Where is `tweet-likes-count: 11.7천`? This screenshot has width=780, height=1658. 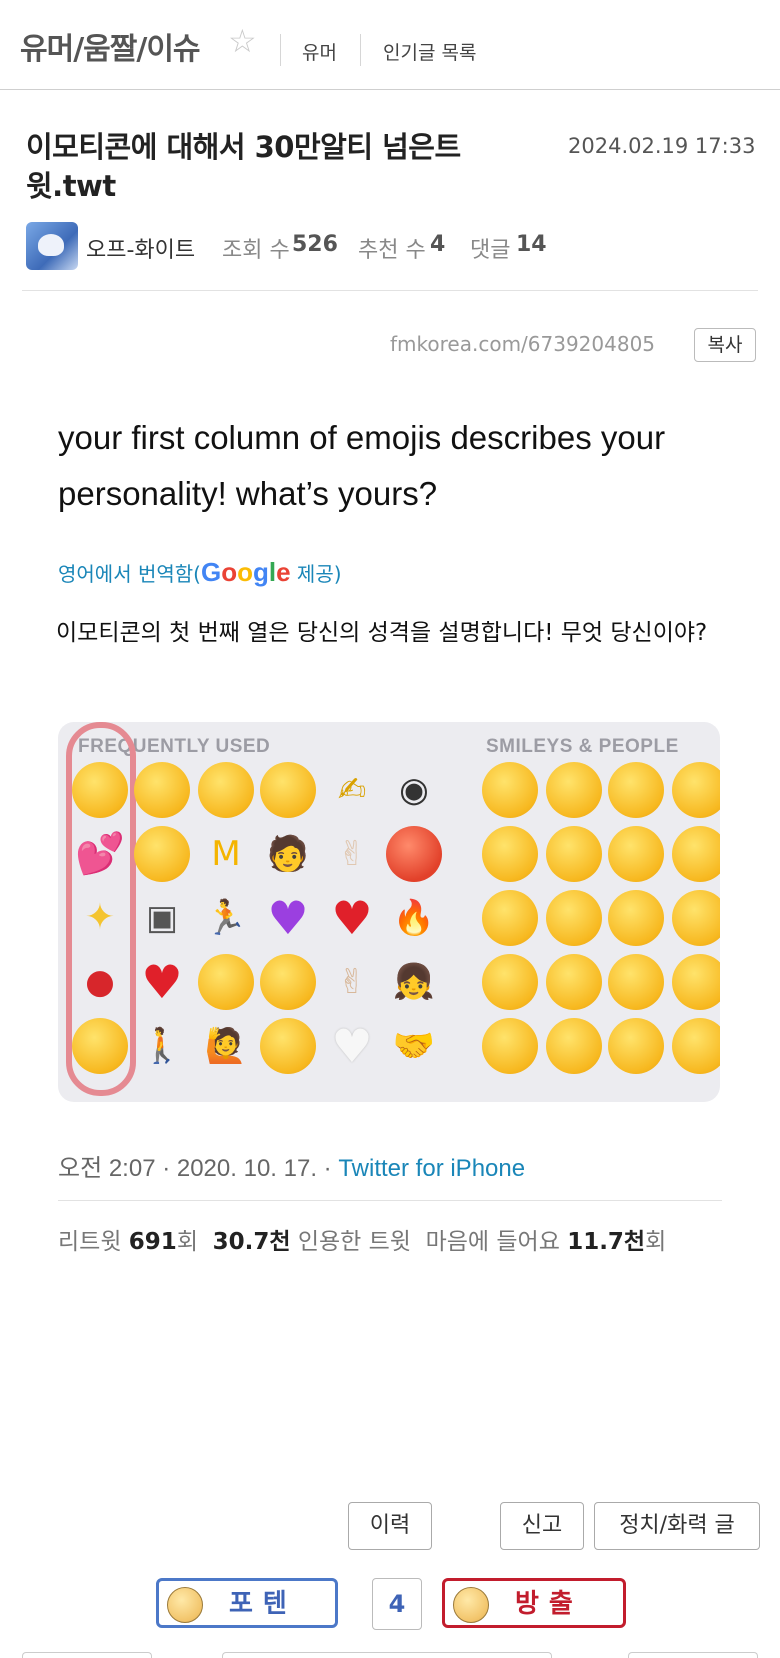 tweet-likes-count: 11.7천 is located at coordinates (606, 1242).